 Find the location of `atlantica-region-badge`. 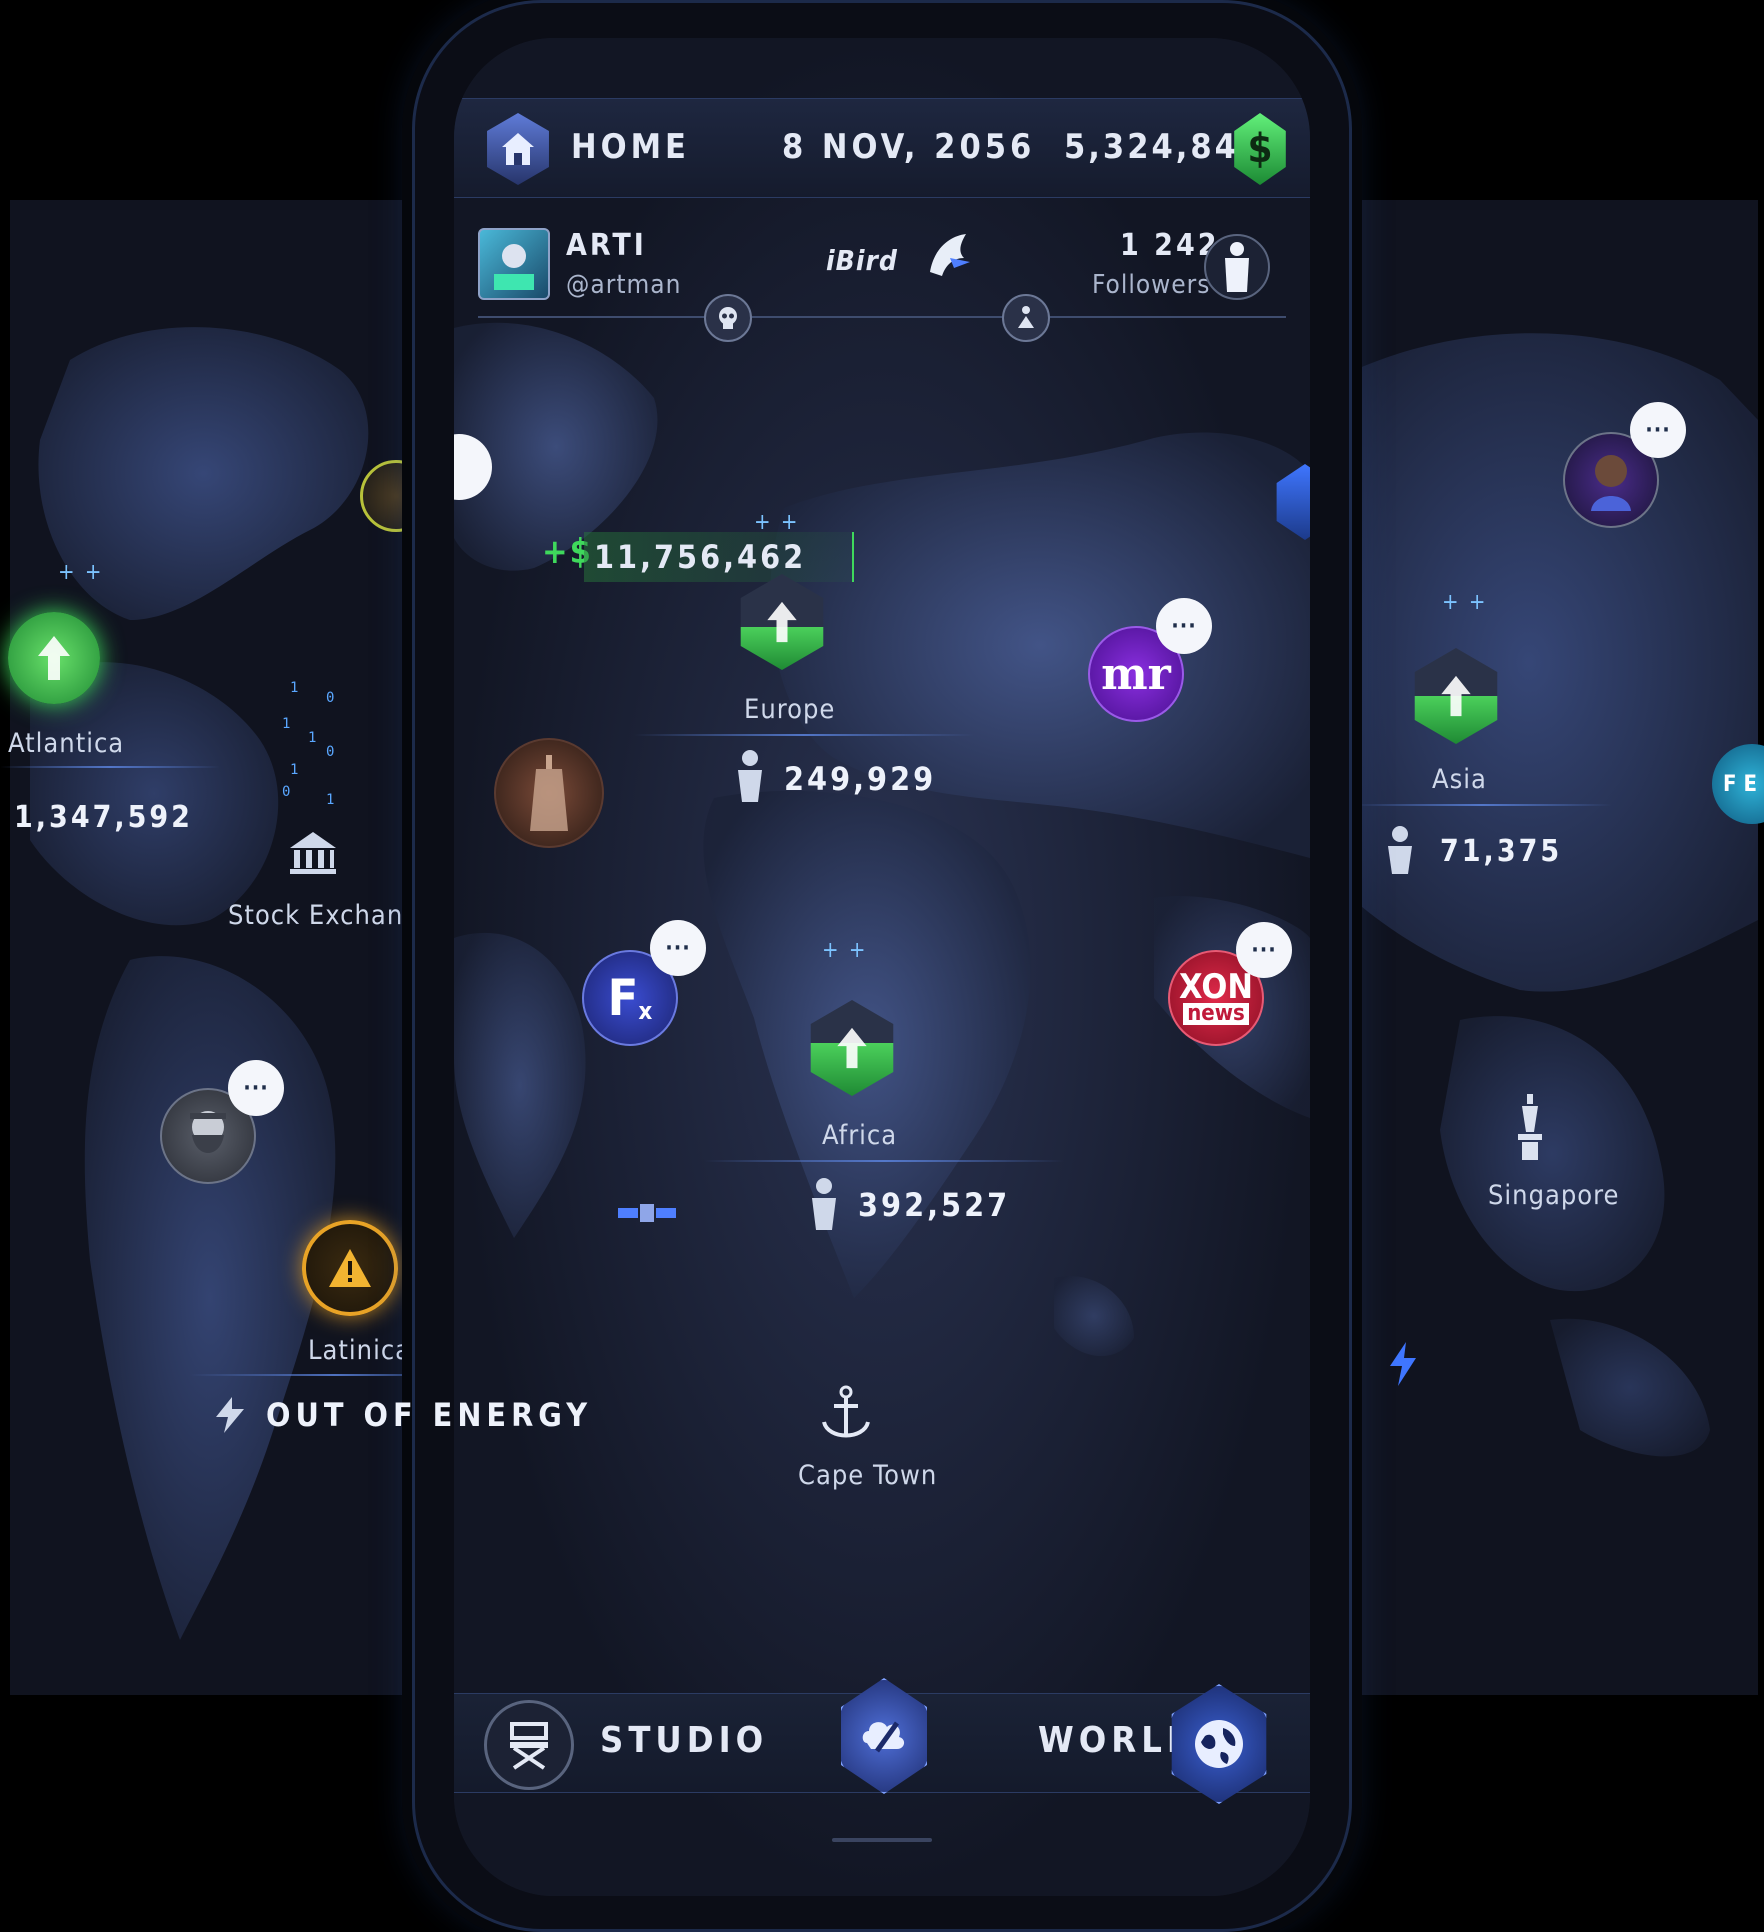

atlantica-region-badge is located at coordinates (54, 658).